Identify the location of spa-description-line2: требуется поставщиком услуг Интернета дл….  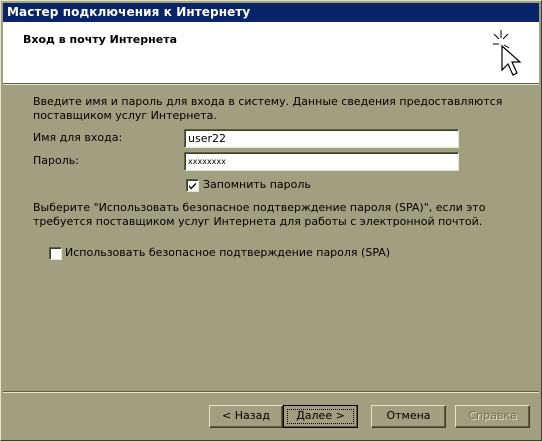
(258, 221).